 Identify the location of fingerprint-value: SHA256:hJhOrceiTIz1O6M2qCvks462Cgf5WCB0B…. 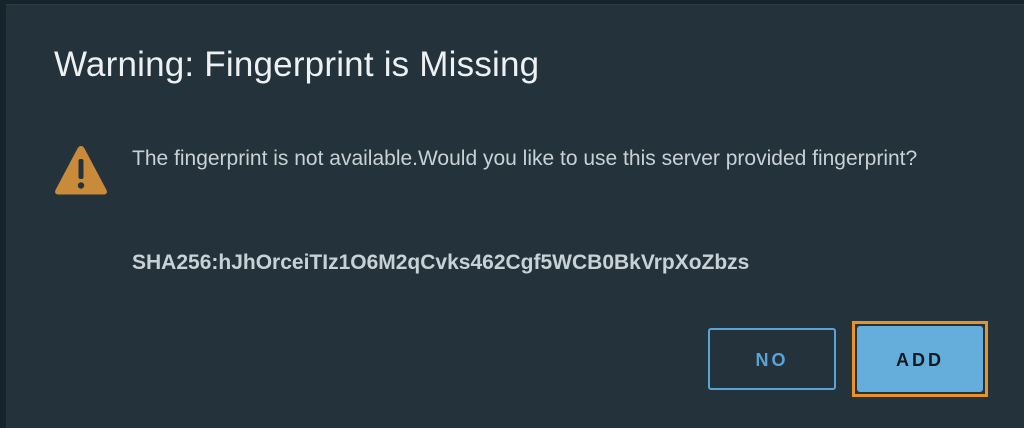
(441, 262).